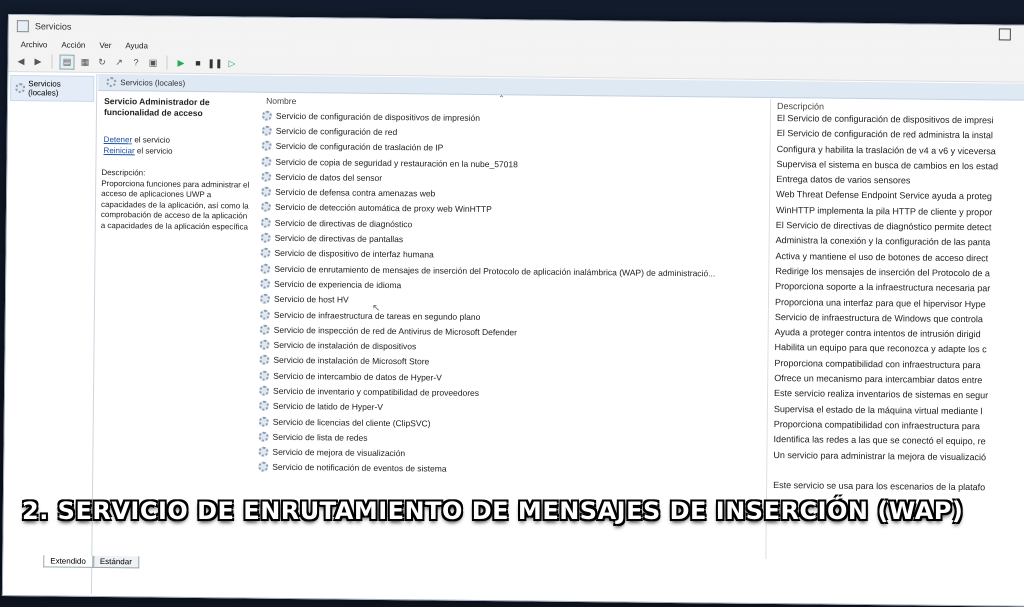 The width and height of the screenshot is (1024, 607). What do you see at coordinates (20, 61) in the screenshot?
I see `back-arrow-icon: ◀` at bounding box center [20, 61].